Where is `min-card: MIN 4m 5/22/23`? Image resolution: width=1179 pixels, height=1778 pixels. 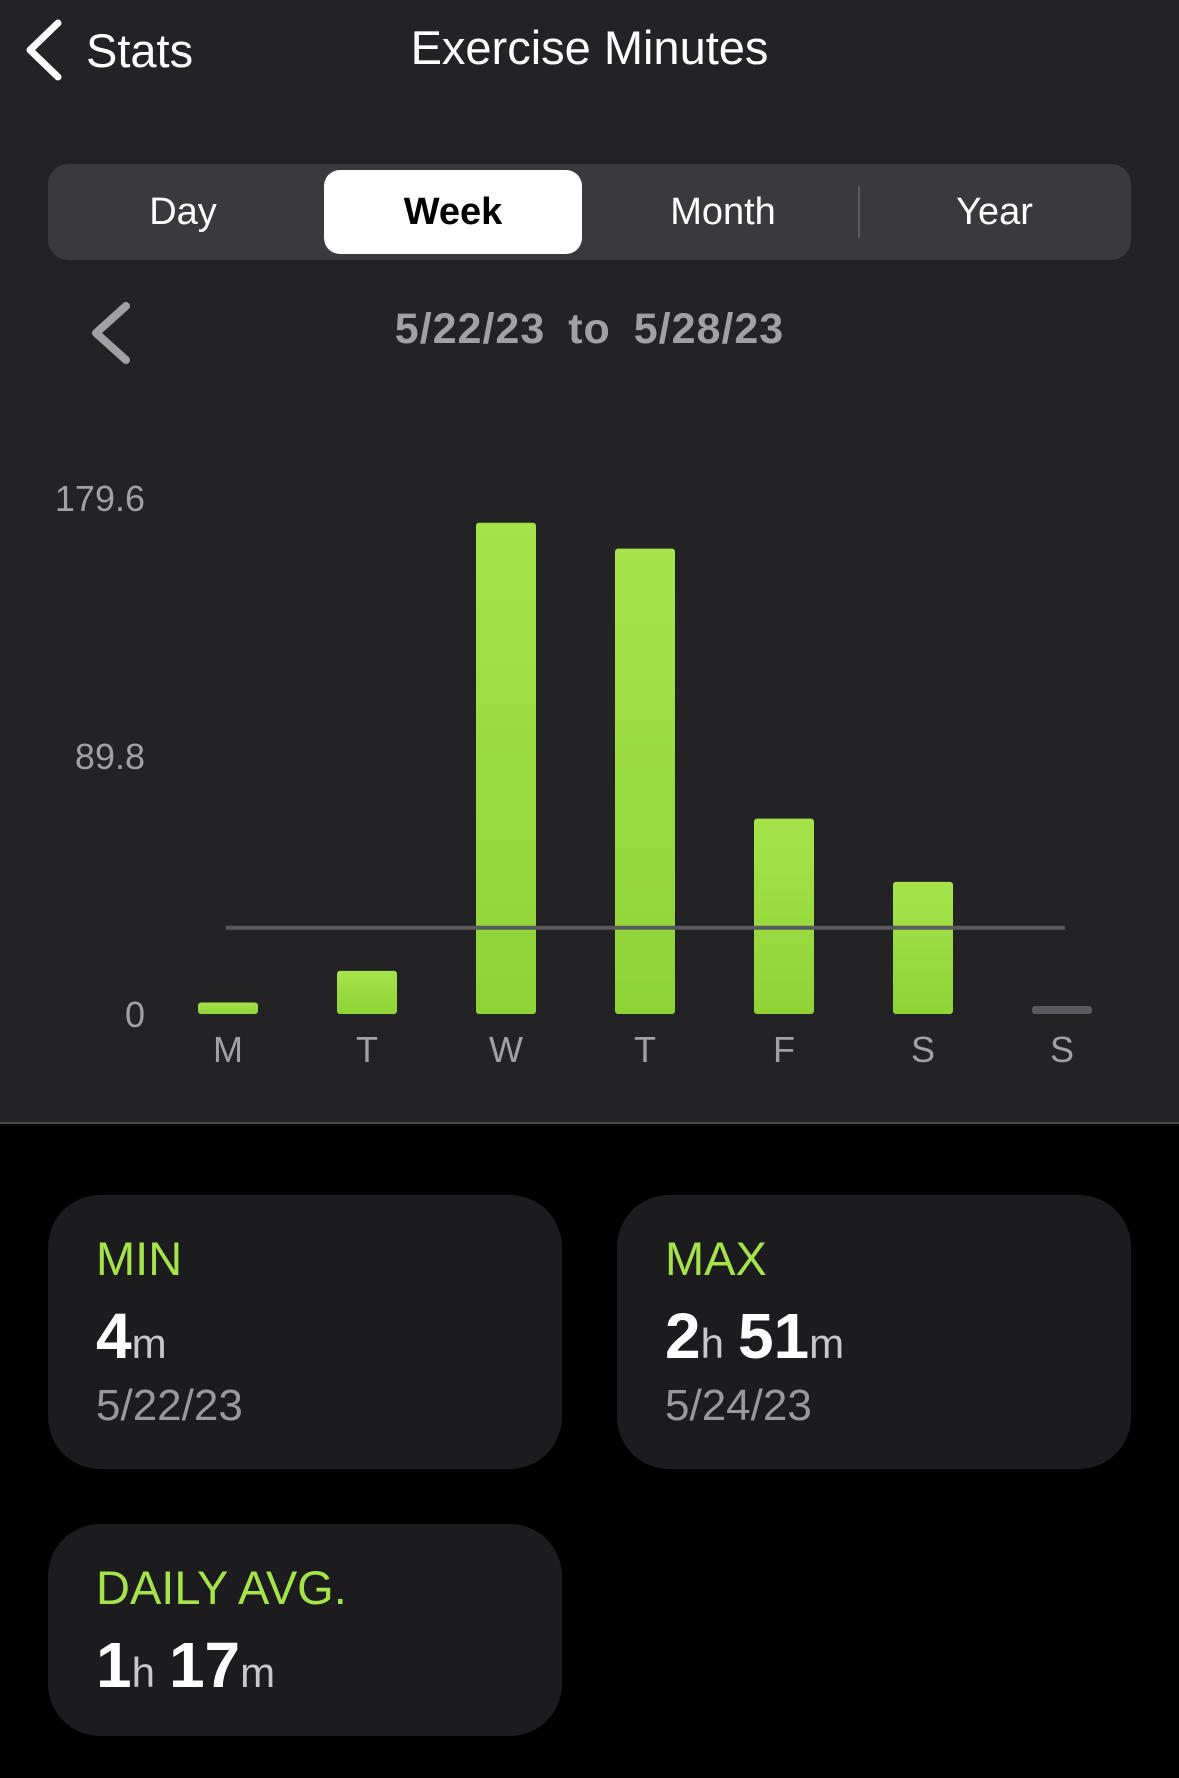 min-card: MIN 4m 5/22/23 is located at coordinates (305, 1332).